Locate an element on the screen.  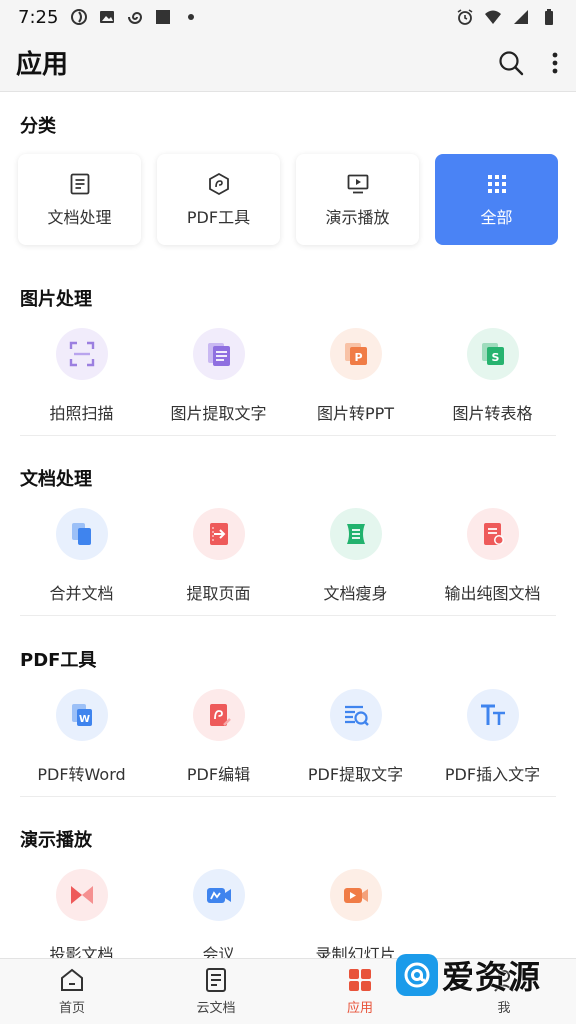
swirl-notification-icon is located at coordinates (135, 18).